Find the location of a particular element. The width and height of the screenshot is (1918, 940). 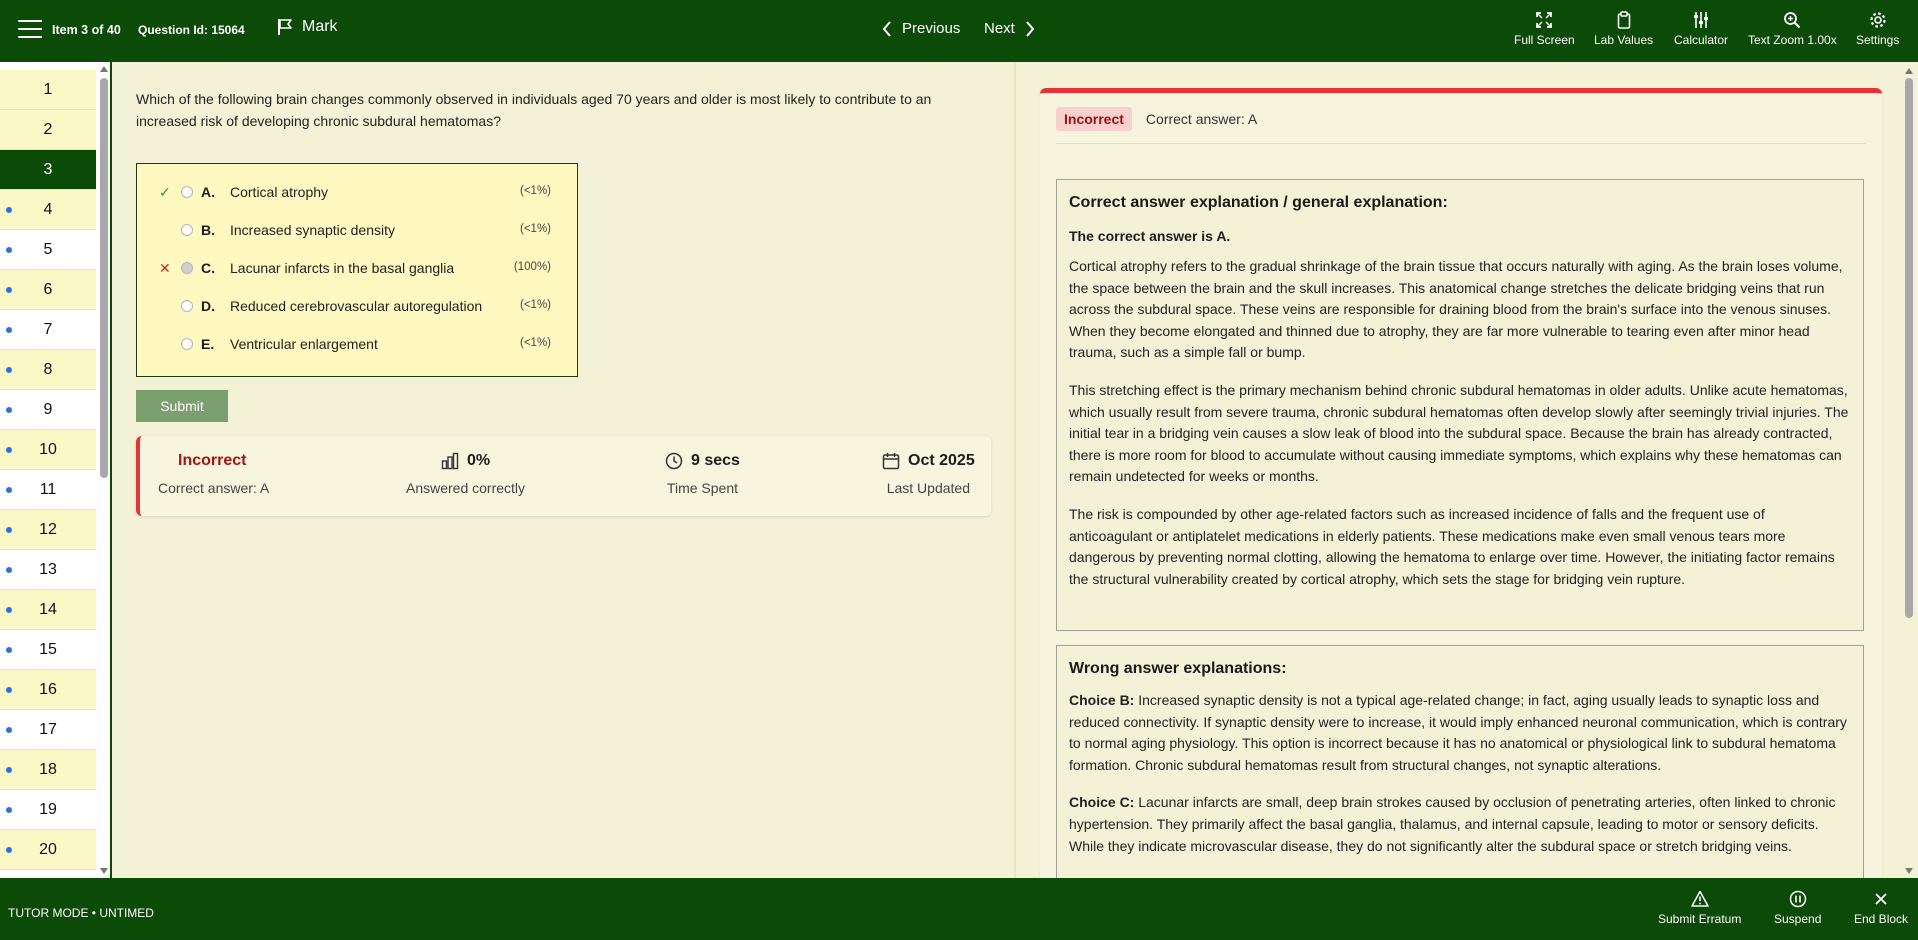

choice-d-radio is located at coordinates (187, 306).